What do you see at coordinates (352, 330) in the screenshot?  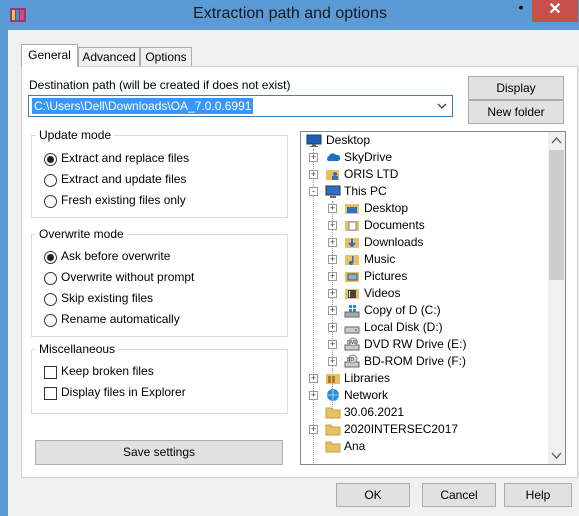 I see `hard-drive-icon` at bounding box center [352, 330].